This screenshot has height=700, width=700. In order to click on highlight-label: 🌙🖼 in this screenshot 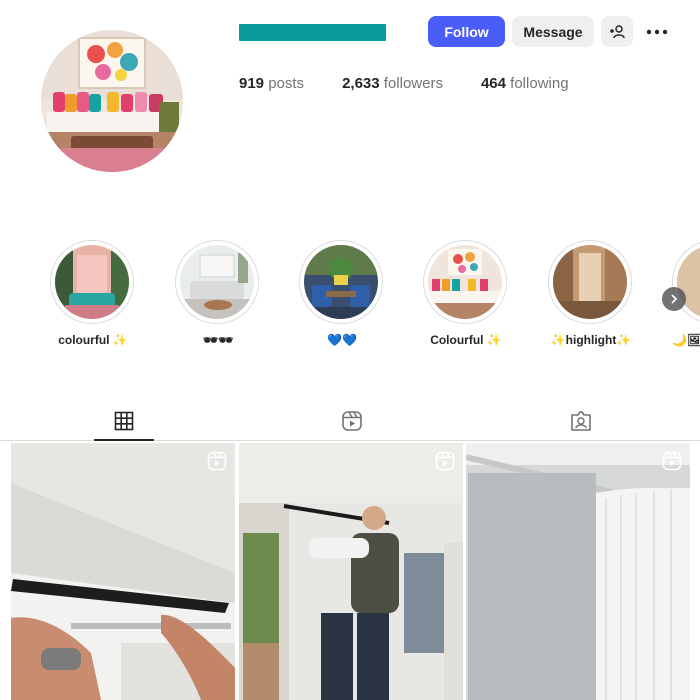, I will do `click(686, 340)`.